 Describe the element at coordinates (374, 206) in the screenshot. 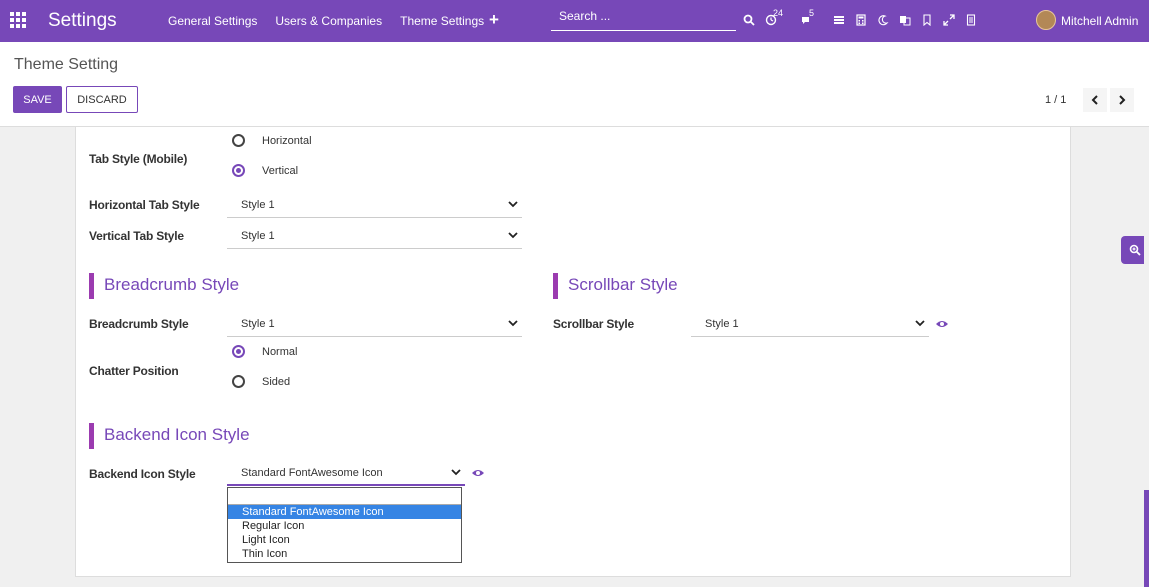

I see `horizontal-tab-style-select: Style 1` at that location.